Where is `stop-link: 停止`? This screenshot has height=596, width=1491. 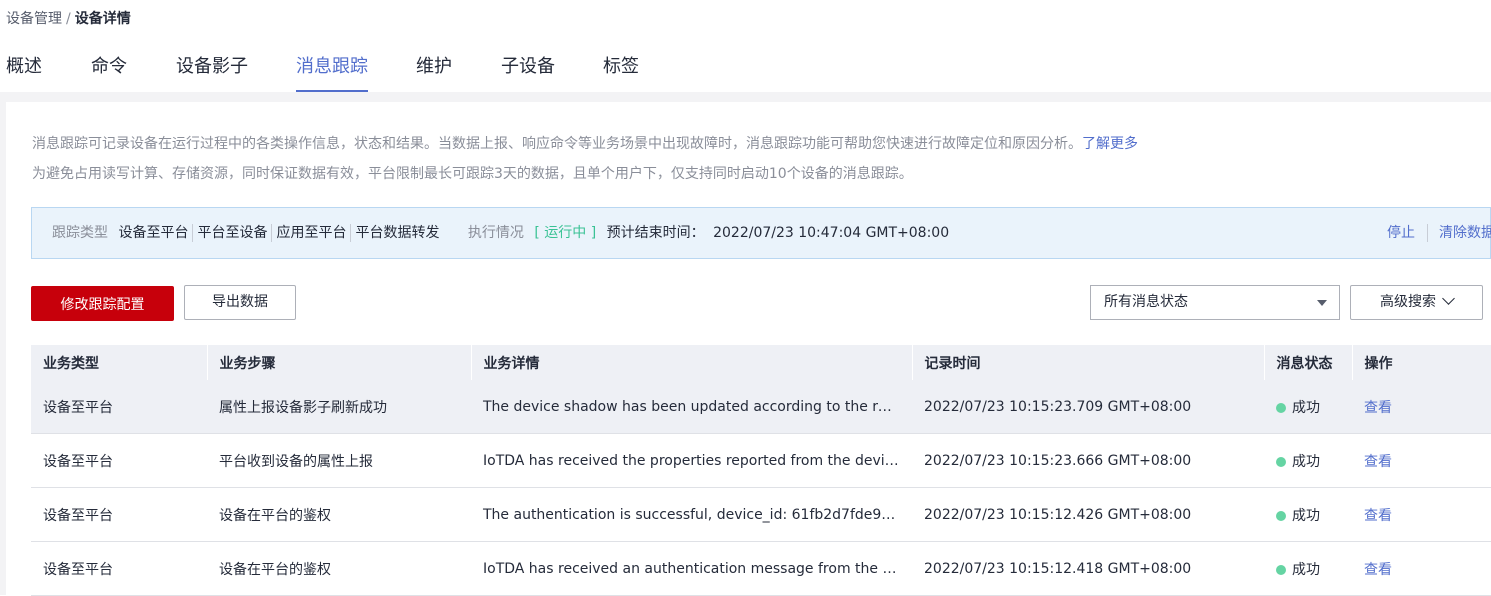
stop-link: 停止 is located at coordinates (1401, 233).